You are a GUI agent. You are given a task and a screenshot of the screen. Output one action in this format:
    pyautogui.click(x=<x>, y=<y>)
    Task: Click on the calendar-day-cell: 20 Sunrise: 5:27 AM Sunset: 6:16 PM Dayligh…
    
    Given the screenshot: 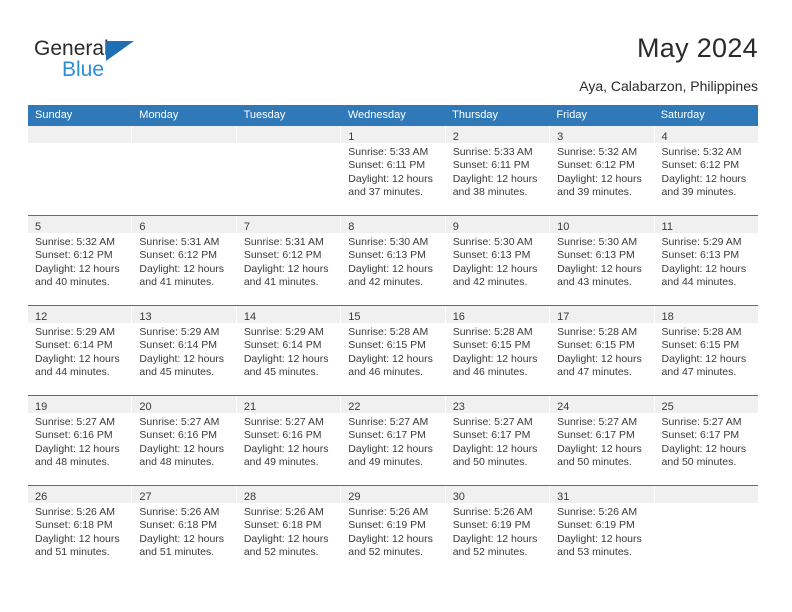 What is the action you would take?
    pyautogui.click(x=184, y=440)
    